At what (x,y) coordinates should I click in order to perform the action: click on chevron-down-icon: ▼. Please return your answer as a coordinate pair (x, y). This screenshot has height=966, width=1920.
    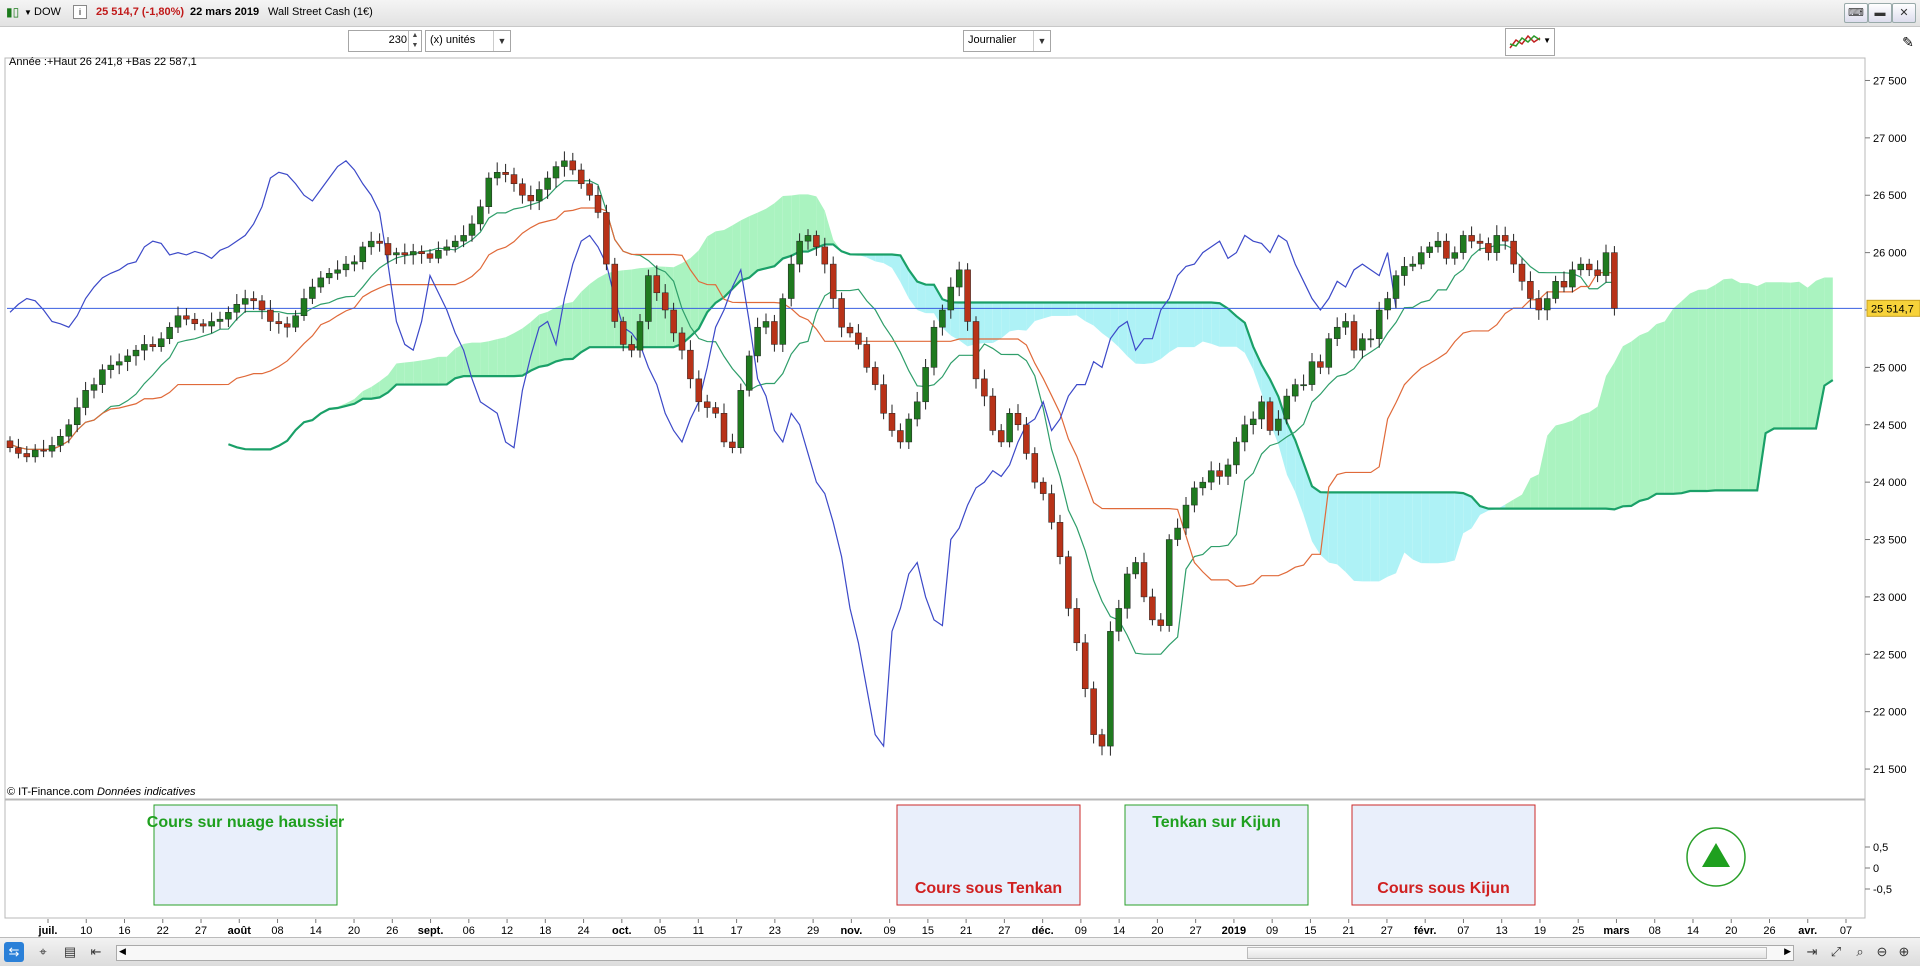
    Looking at the image, I should click on (1041, 41).